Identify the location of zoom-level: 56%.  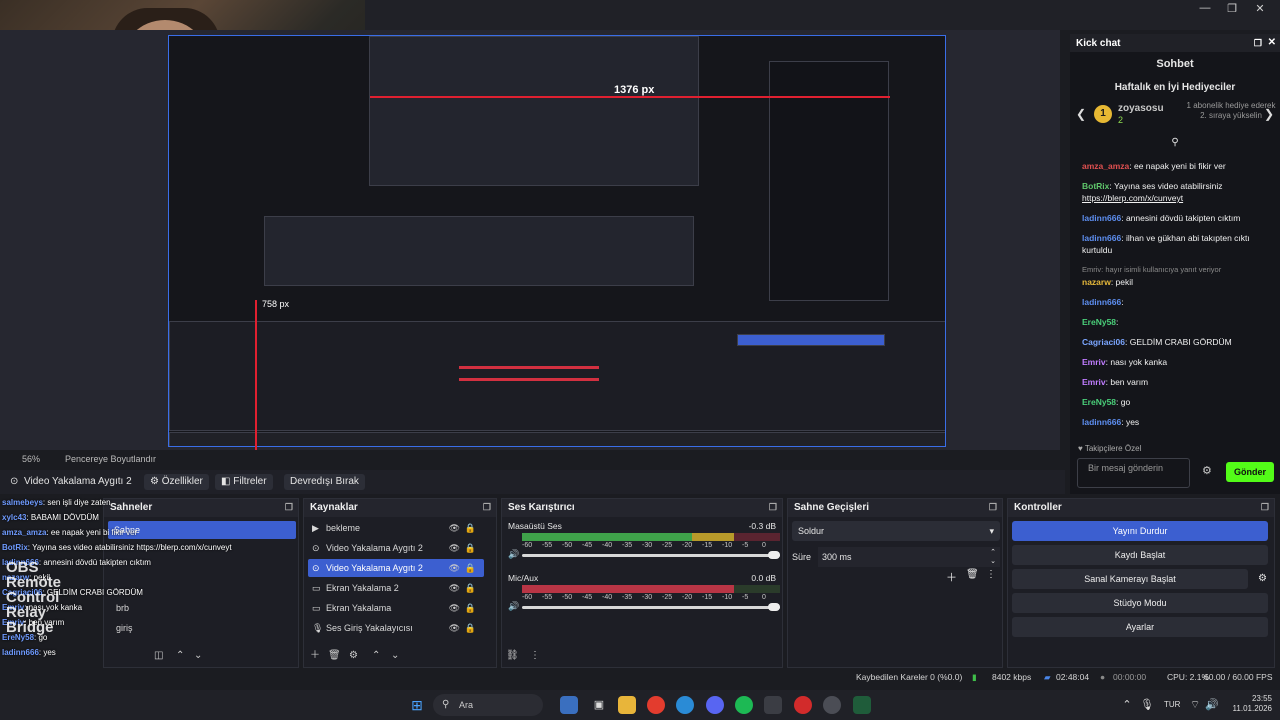
(31, 459).